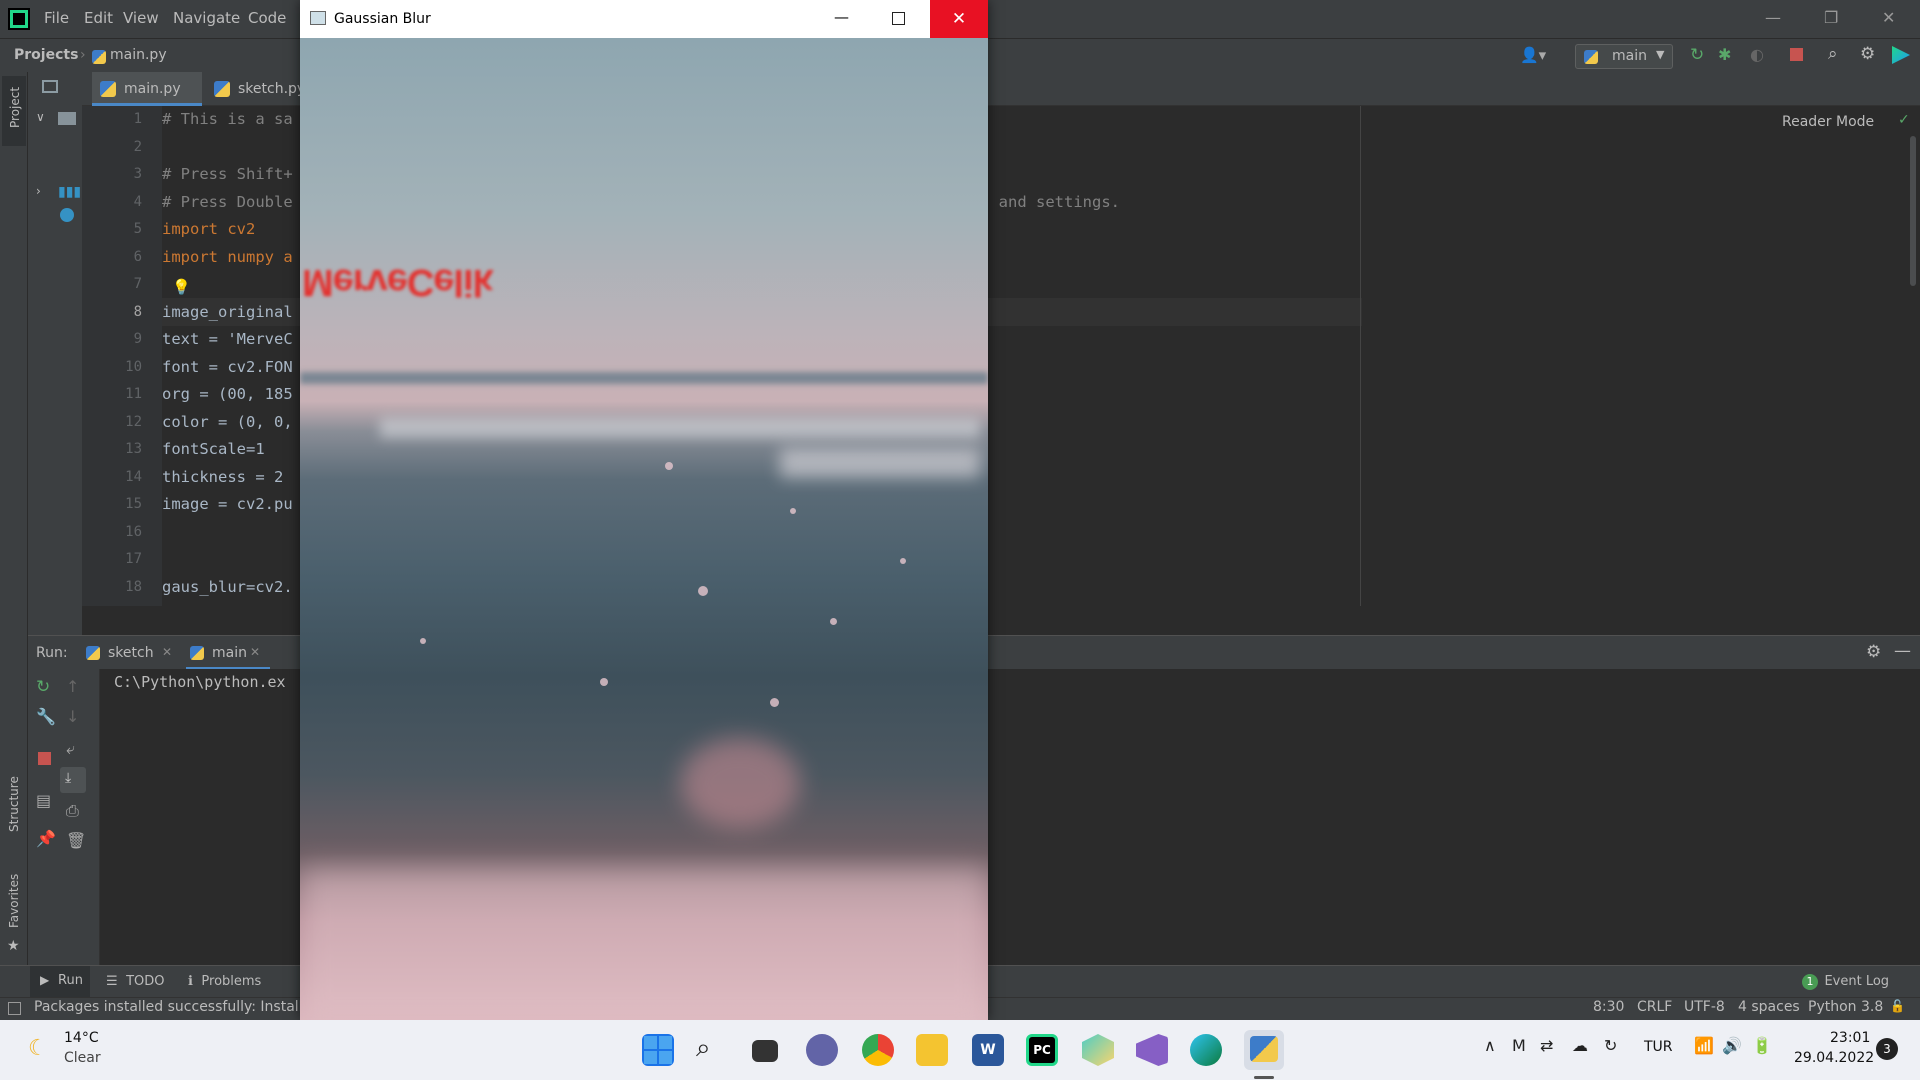 This screenshot has width=1920, height=1080. I want to click on battery-icon: 🔋, so click(1762, 1045).